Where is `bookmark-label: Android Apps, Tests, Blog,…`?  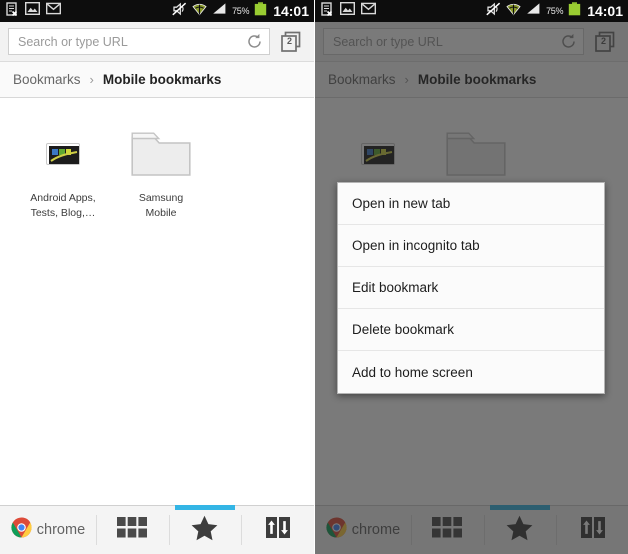
bookmark-label: Android Apps, Tests, Blog,… is located at coordinates (62, 206).